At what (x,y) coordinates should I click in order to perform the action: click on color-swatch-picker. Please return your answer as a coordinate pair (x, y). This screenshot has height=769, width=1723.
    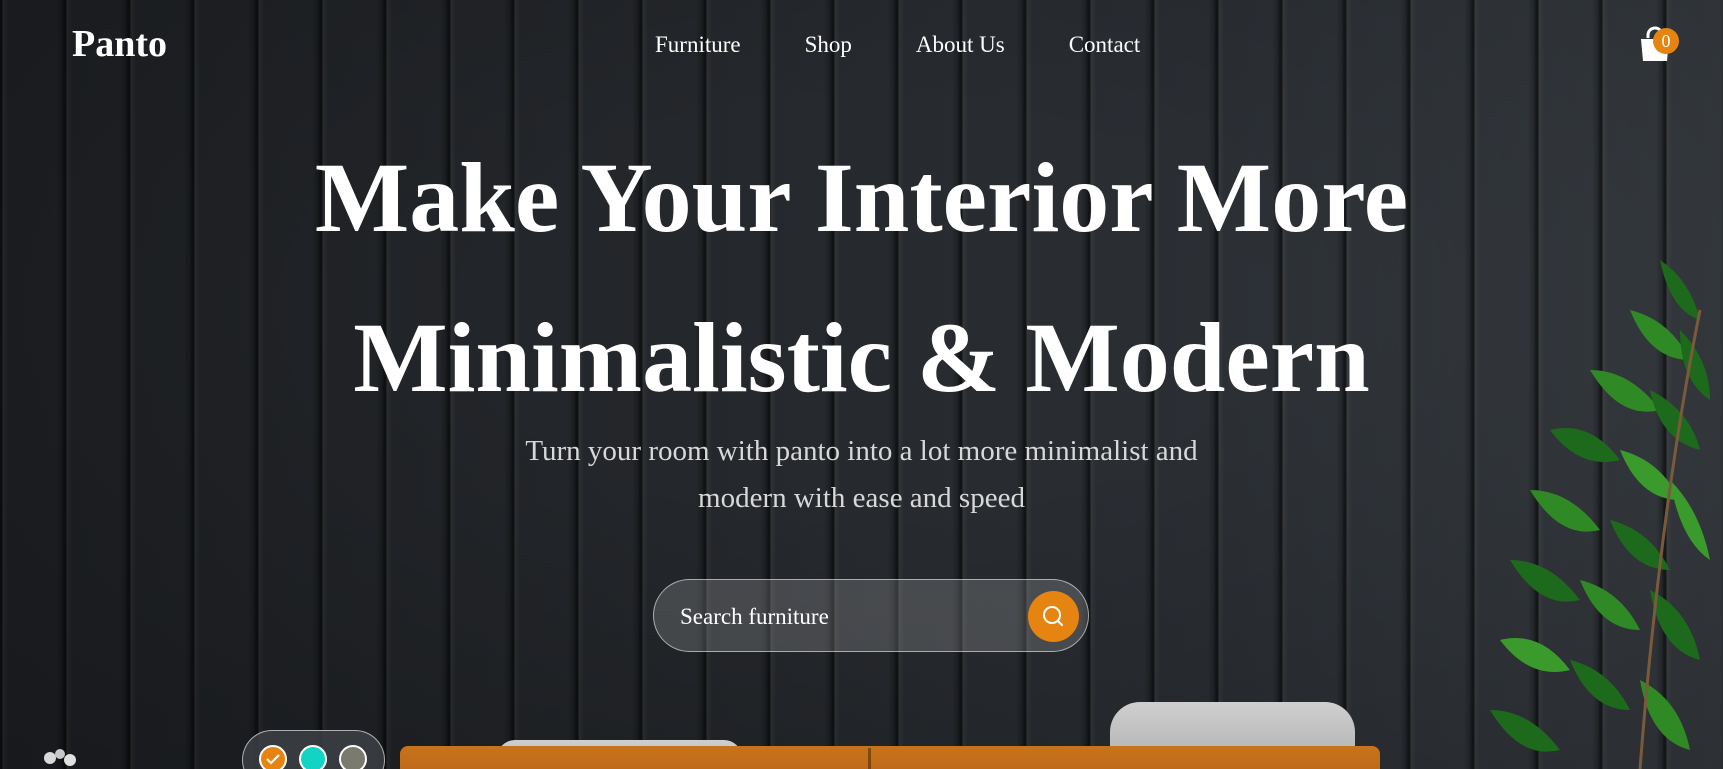
    Looking at the image, I should click on (313, 749).